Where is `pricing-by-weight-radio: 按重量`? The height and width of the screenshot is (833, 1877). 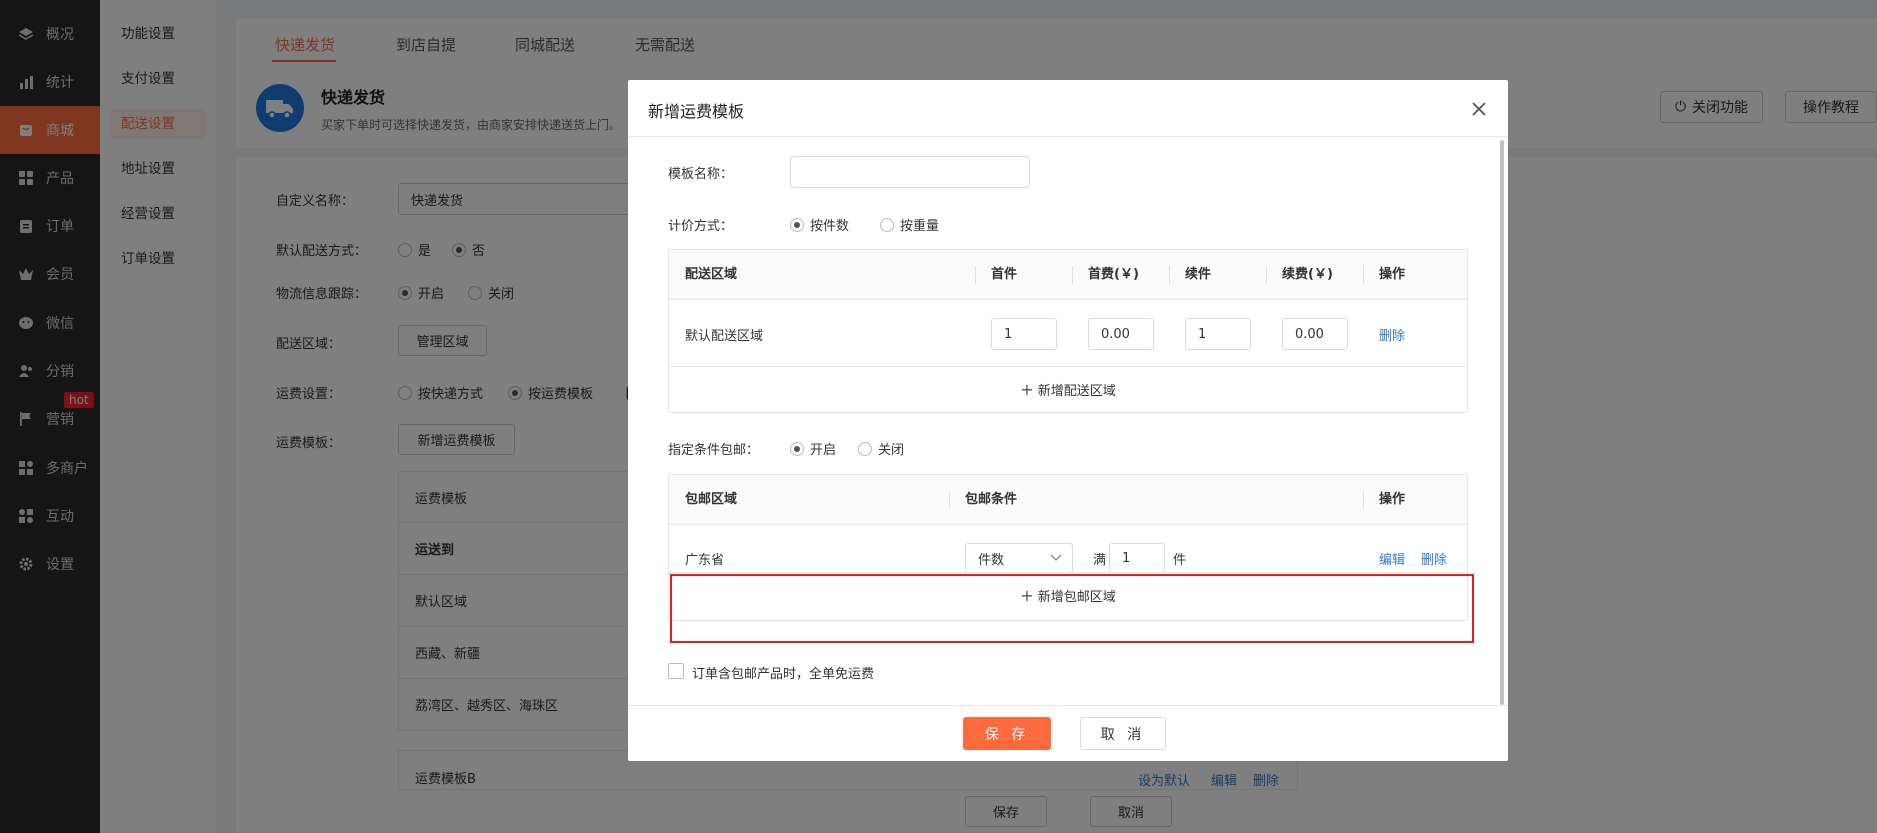
pricing-by-weight-radio: 按重量 is located at coordinates (909, 224).